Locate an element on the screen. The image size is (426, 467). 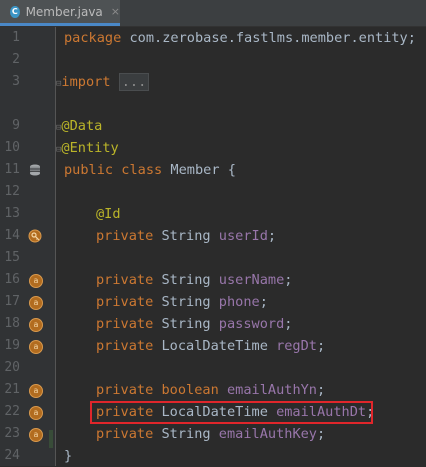
tab-label: Member.java is located at coordinates (64, 11).